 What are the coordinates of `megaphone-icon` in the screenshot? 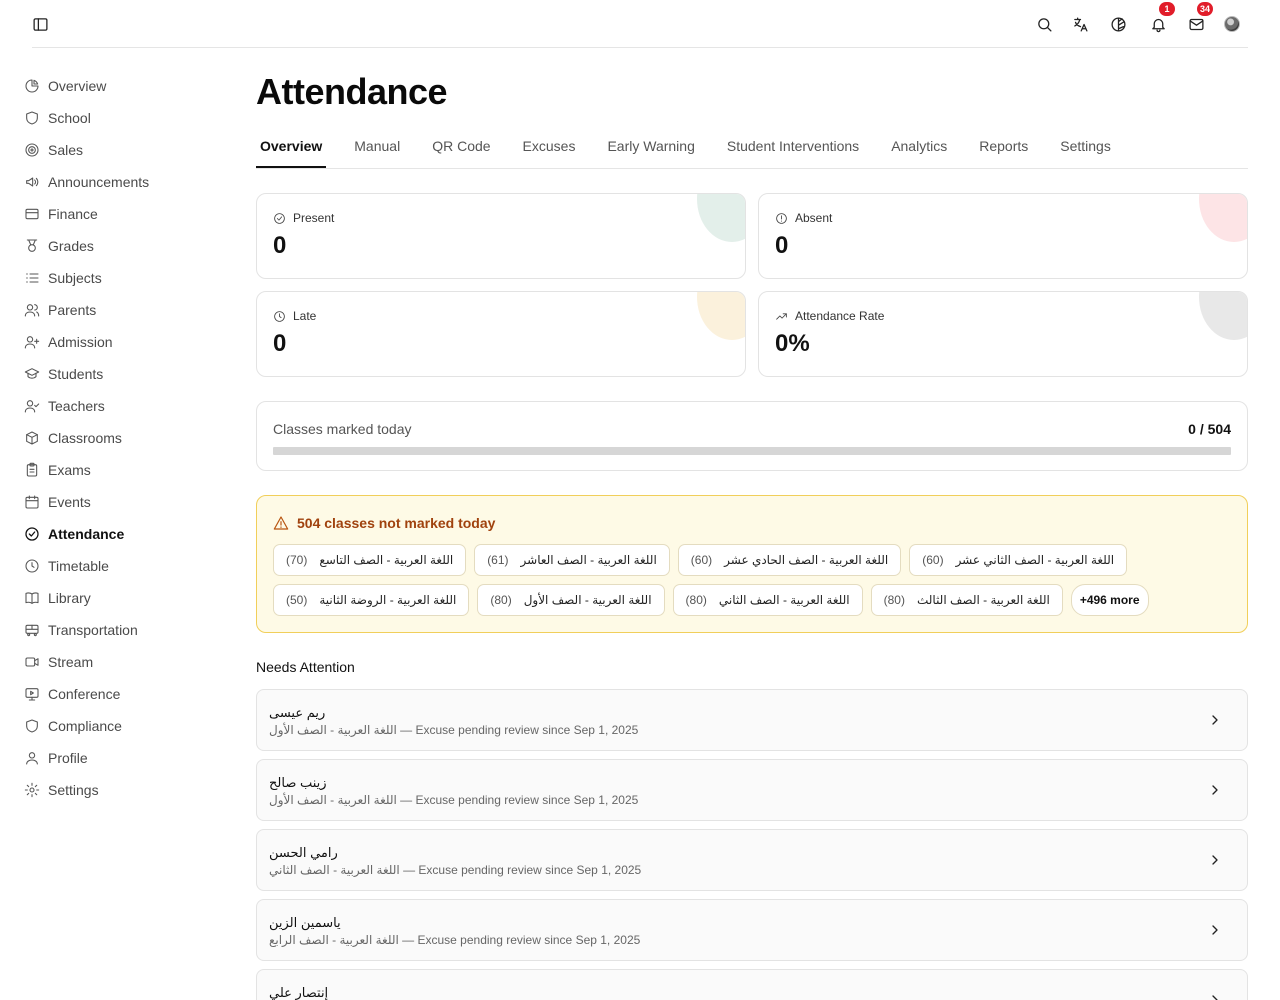 It's located at (32, 182).